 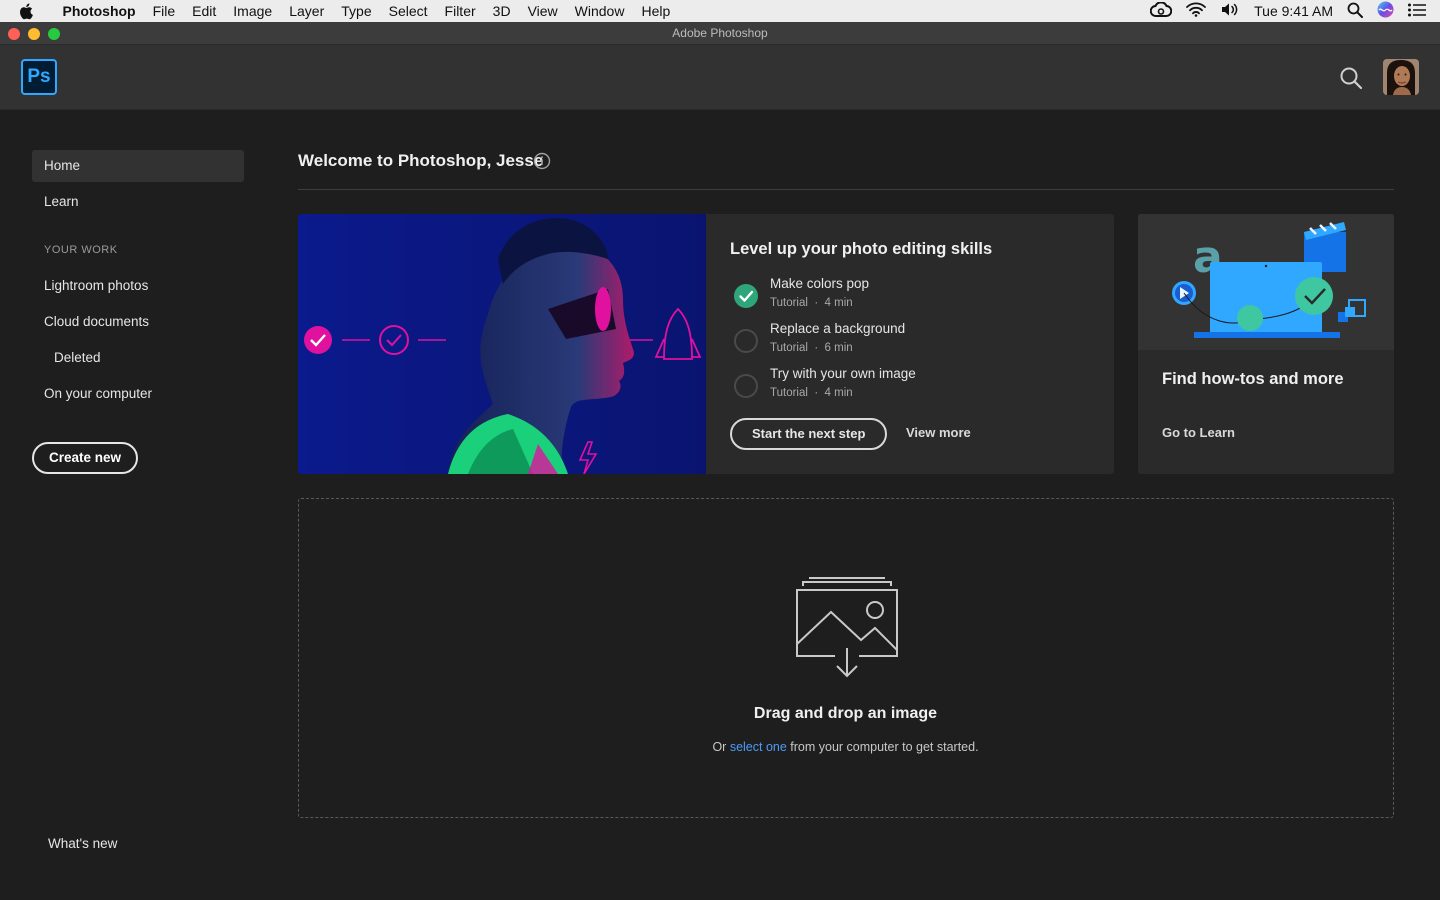 What do you see at coordinates (138, 394) in the screenshot?
I see `sidebar-item-on-your-computer: On your computer` at bounding box center [138, 394].